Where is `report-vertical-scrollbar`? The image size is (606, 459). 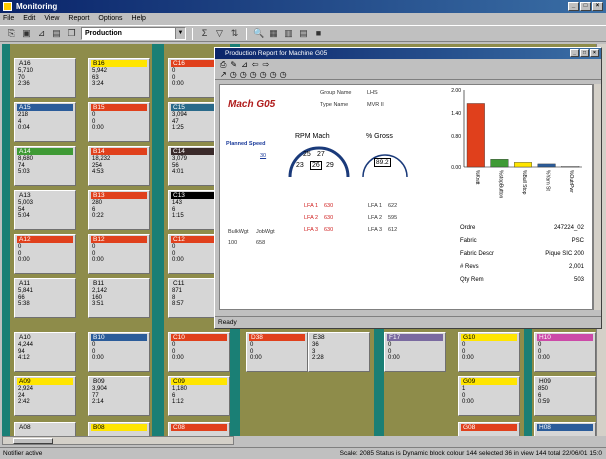 report-vertical-scrollbar is located at coordinates (597, 197).